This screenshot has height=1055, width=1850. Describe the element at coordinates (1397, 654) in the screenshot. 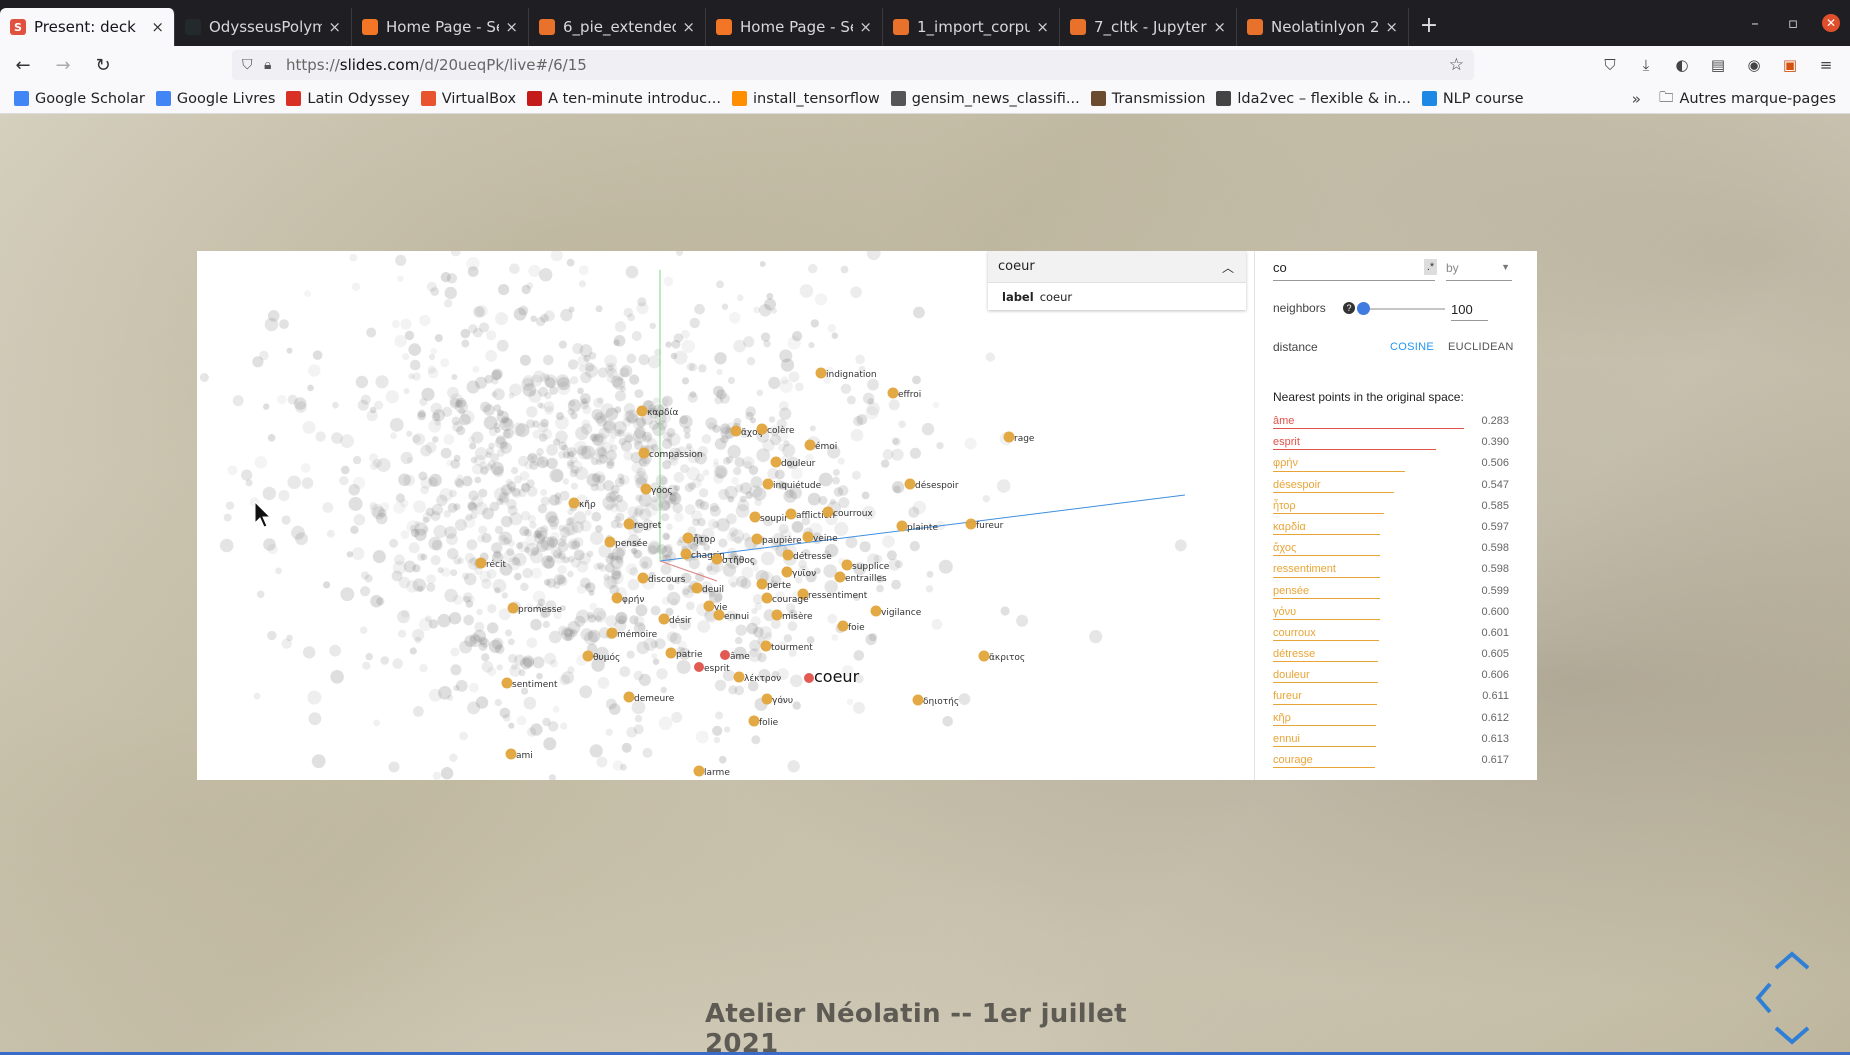

I see `neighbor-row: détresse 0.605` at that location.